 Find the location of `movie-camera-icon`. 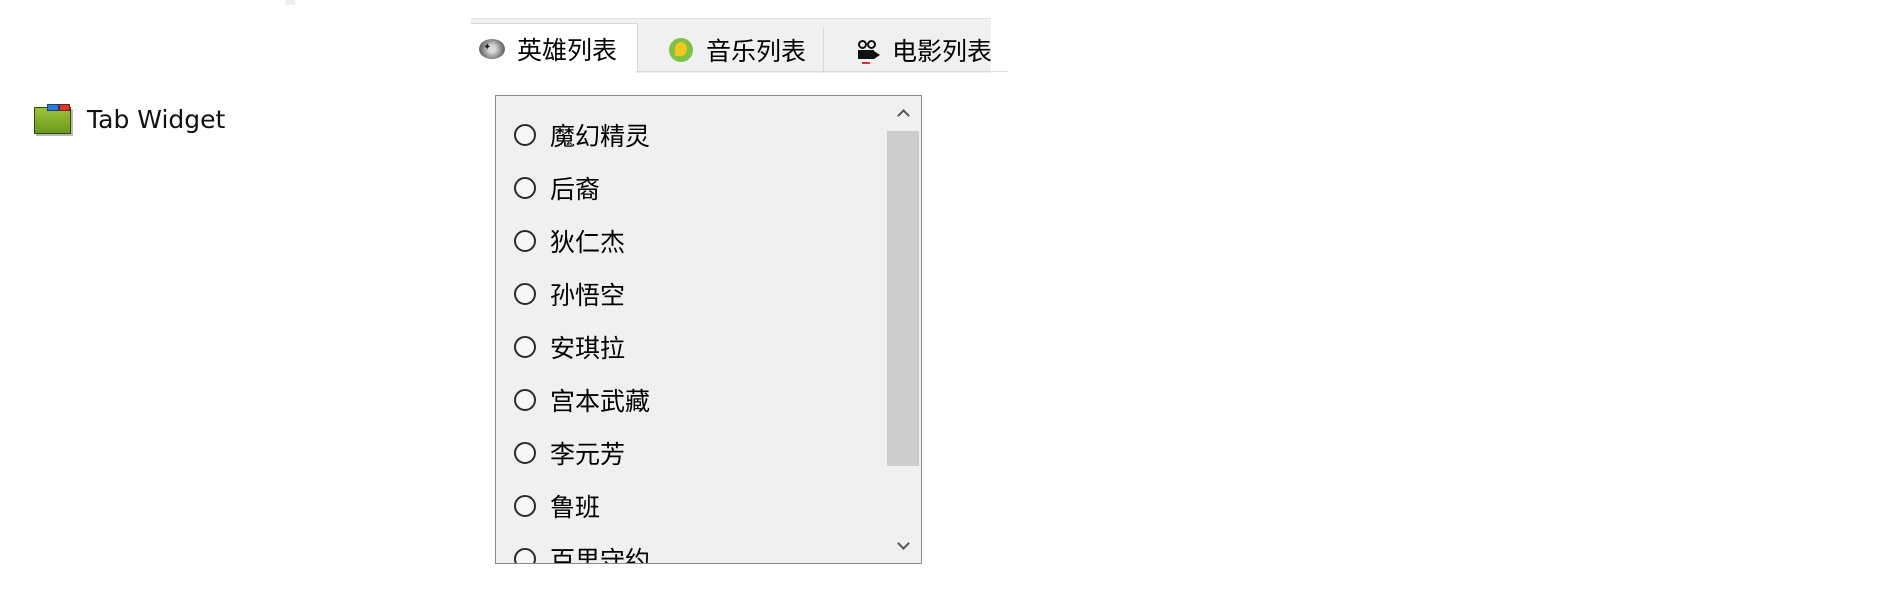

movie-camera-icon is located at coordinates (867, 50).